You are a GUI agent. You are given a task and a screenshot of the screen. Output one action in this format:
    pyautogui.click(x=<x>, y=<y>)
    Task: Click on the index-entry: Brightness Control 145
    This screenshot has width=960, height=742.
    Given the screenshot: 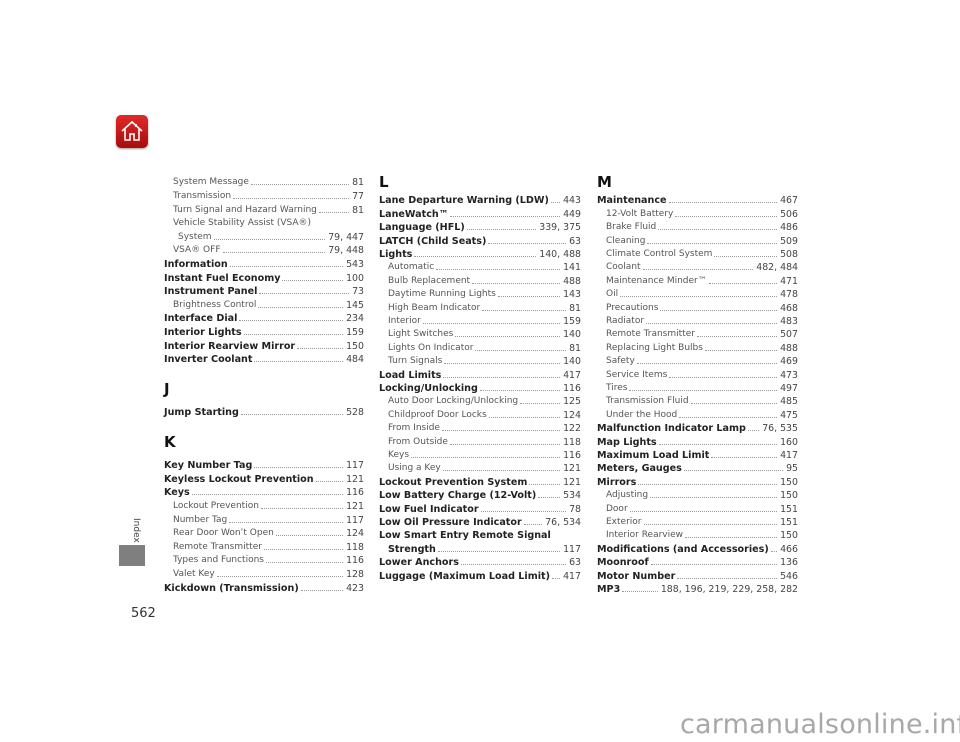 What is the action you would take?
    pyautogui.click(x=264, y=304)
    